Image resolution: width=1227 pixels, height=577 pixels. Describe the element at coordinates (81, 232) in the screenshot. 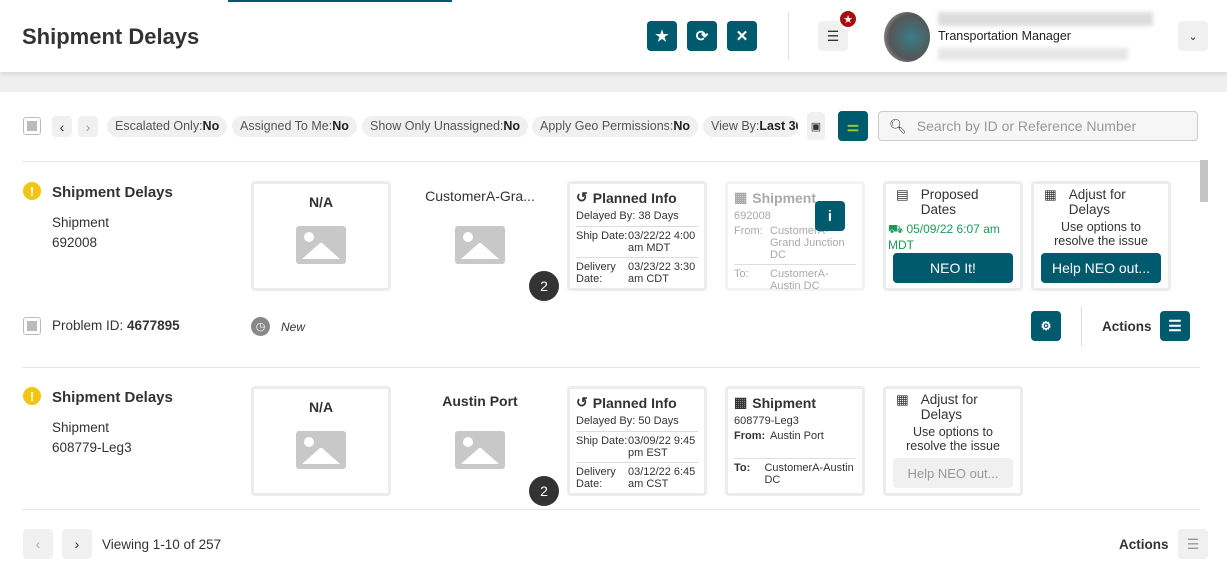

I see `problem-object: Shipment 692008` at that location.